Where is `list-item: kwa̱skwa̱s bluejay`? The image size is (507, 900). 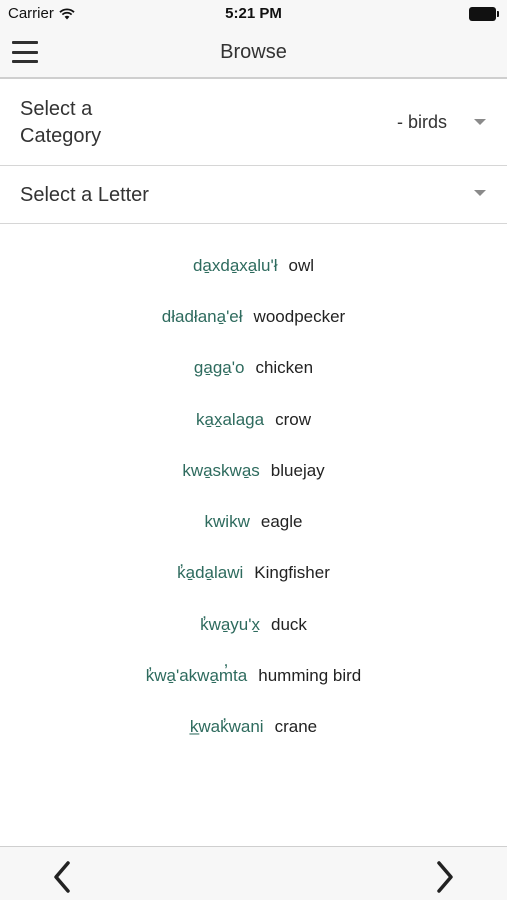
list-item: kwa̱skwa̱s bluejay is located at coordinates (253, 470).